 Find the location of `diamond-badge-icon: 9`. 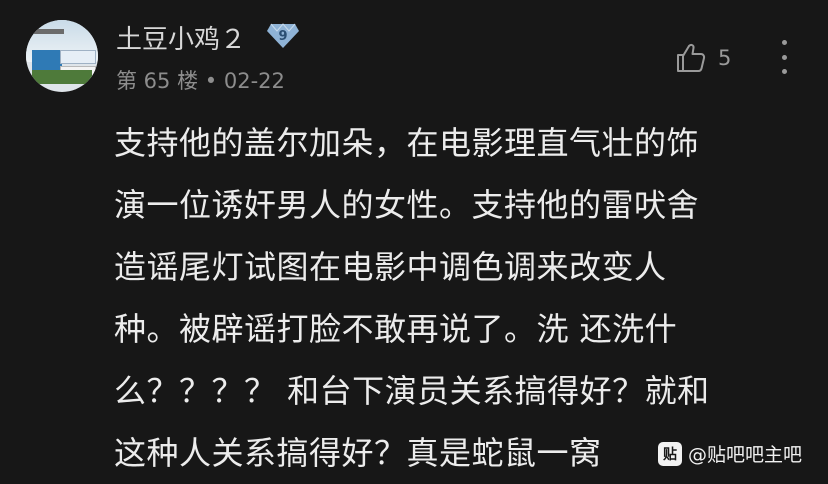

diamond-badge-icon: 9 is located at coordinates (283, 35).